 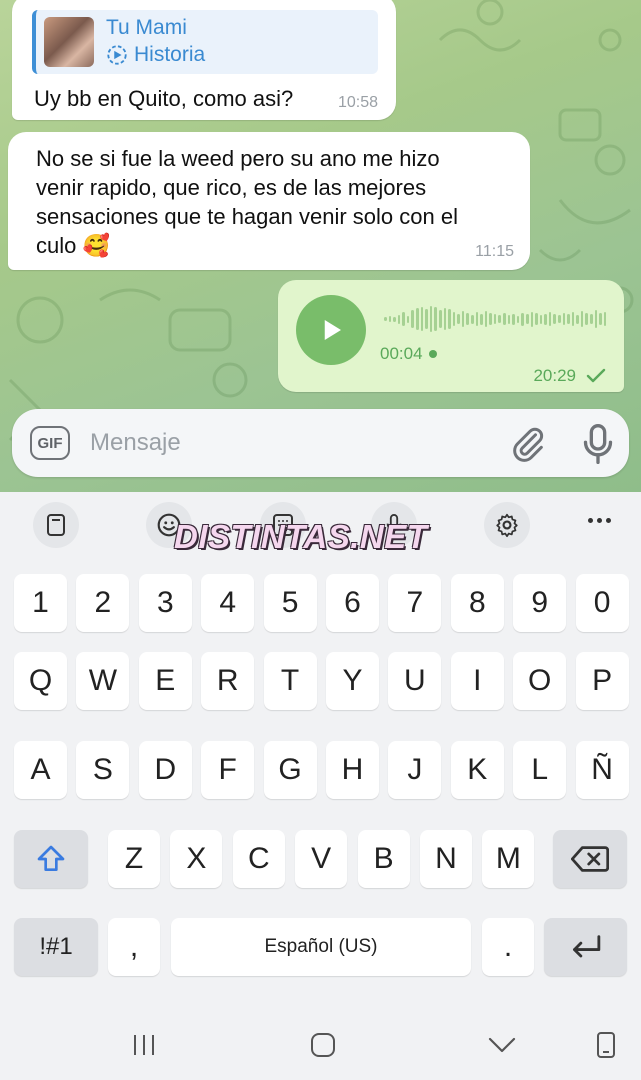 I want to click on key: T, so click(x=290, y=681).